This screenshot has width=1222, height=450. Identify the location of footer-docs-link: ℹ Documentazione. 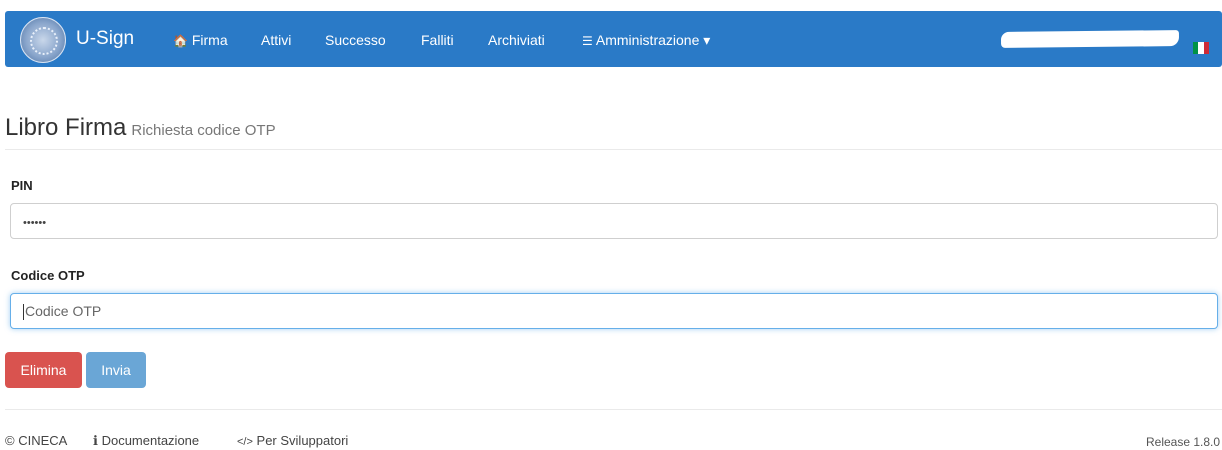
(146, 441).